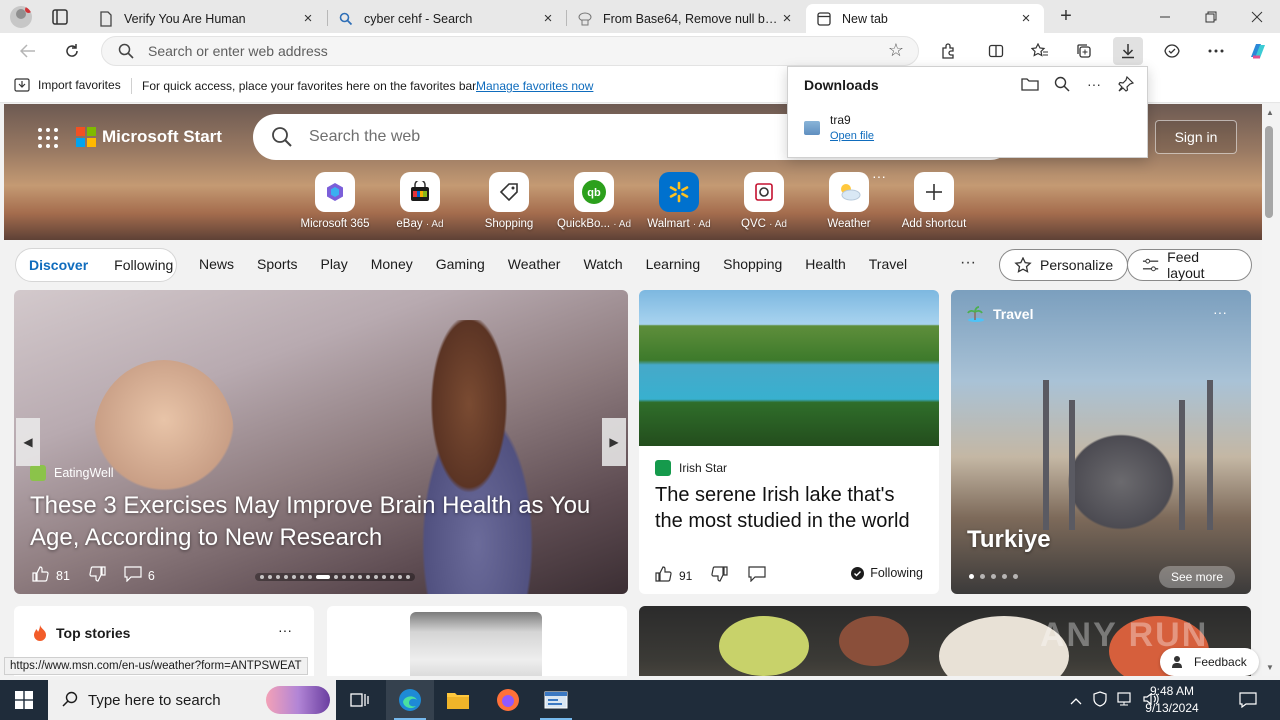 This screenshot has height=720, width=1280. I want to click on tab-actions-icon, so click(60, 17).